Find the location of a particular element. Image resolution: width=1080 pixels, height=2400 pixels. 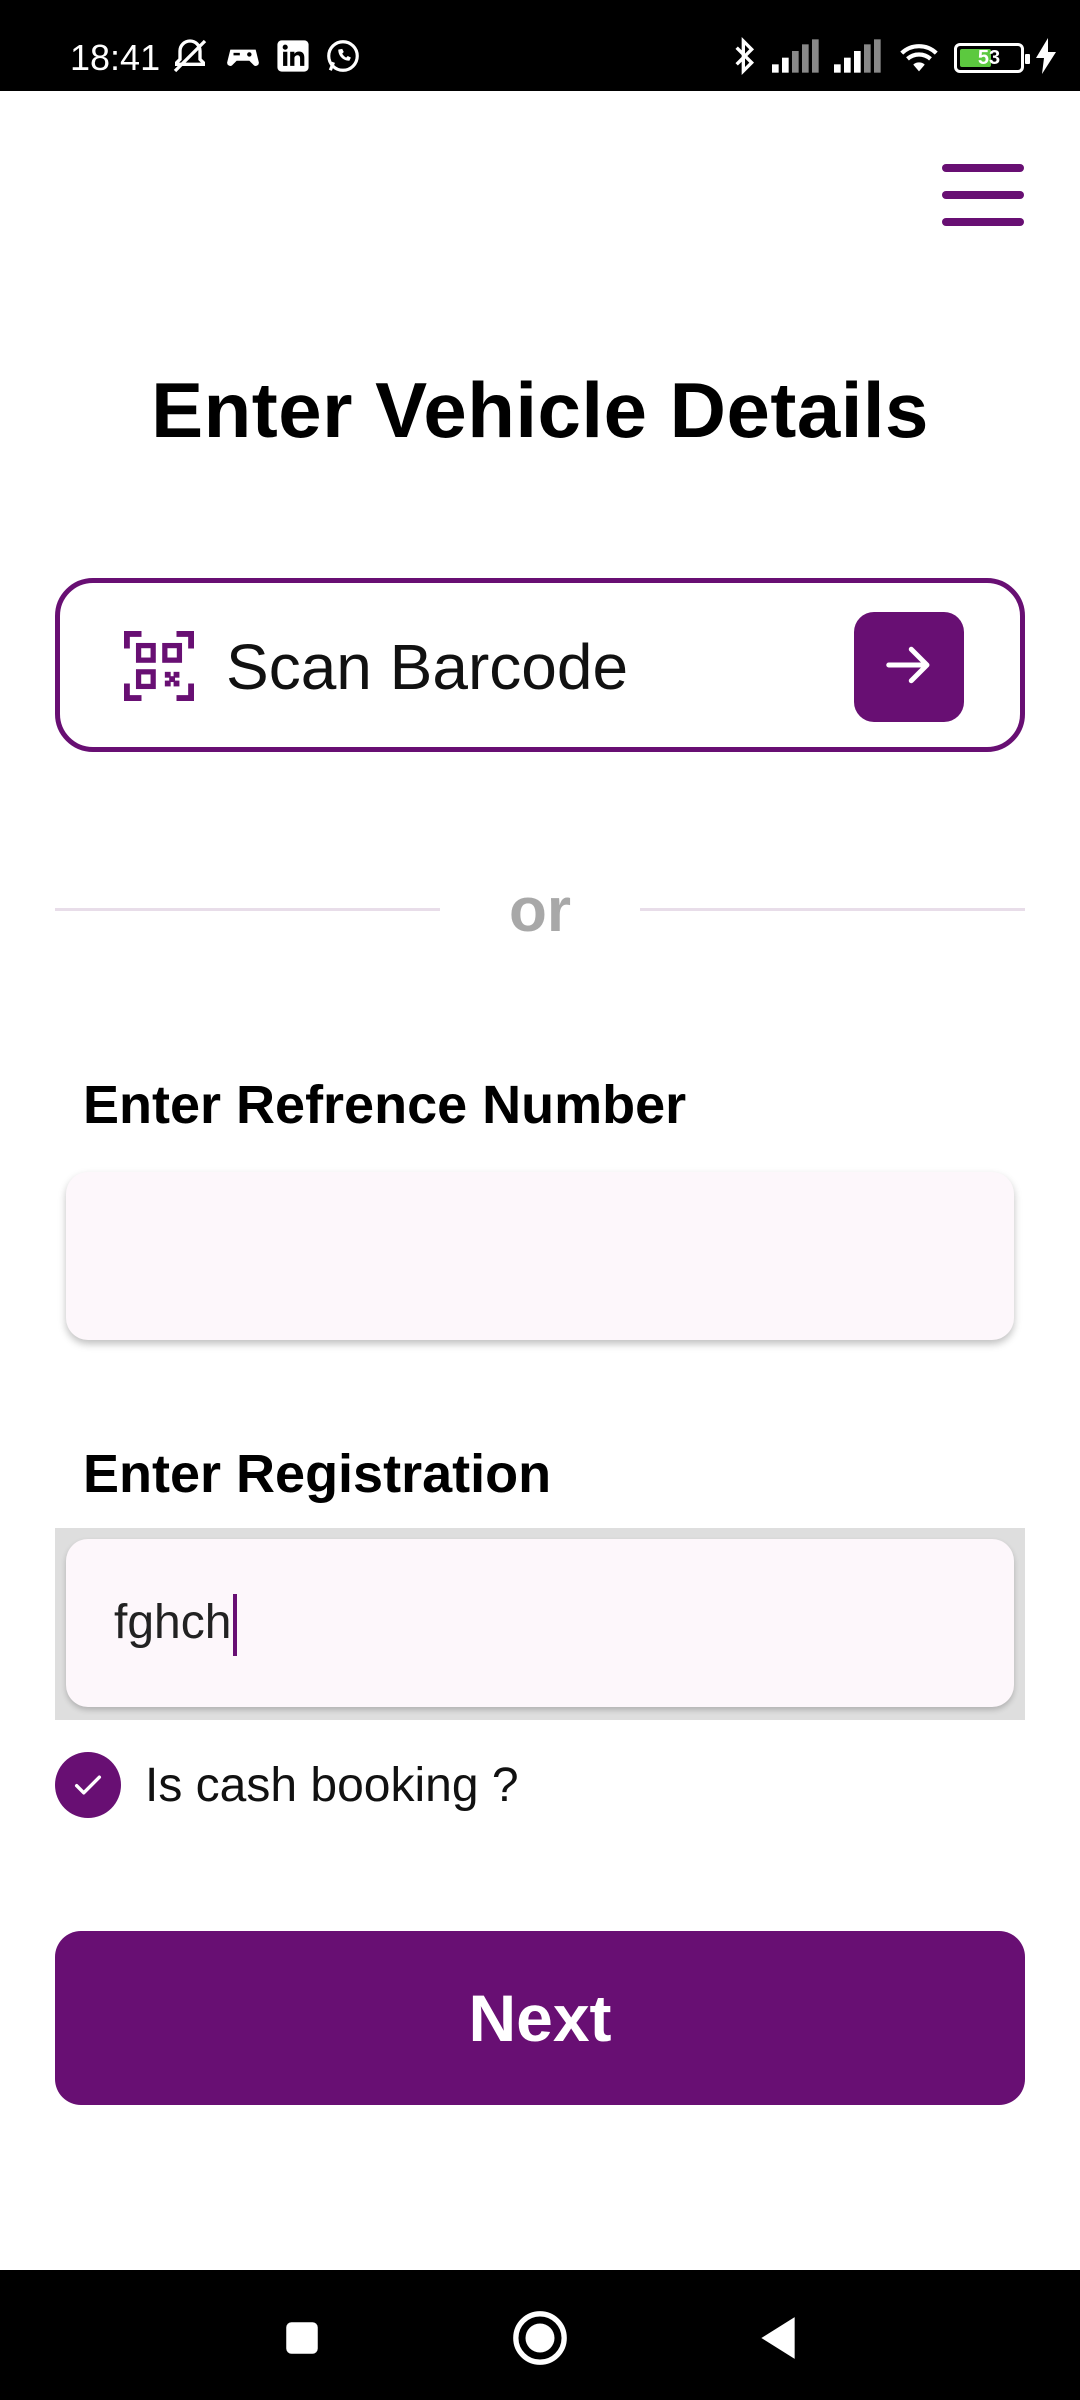

scan-barcode-card: Scan Barcode is located at coordinates (540, 665).